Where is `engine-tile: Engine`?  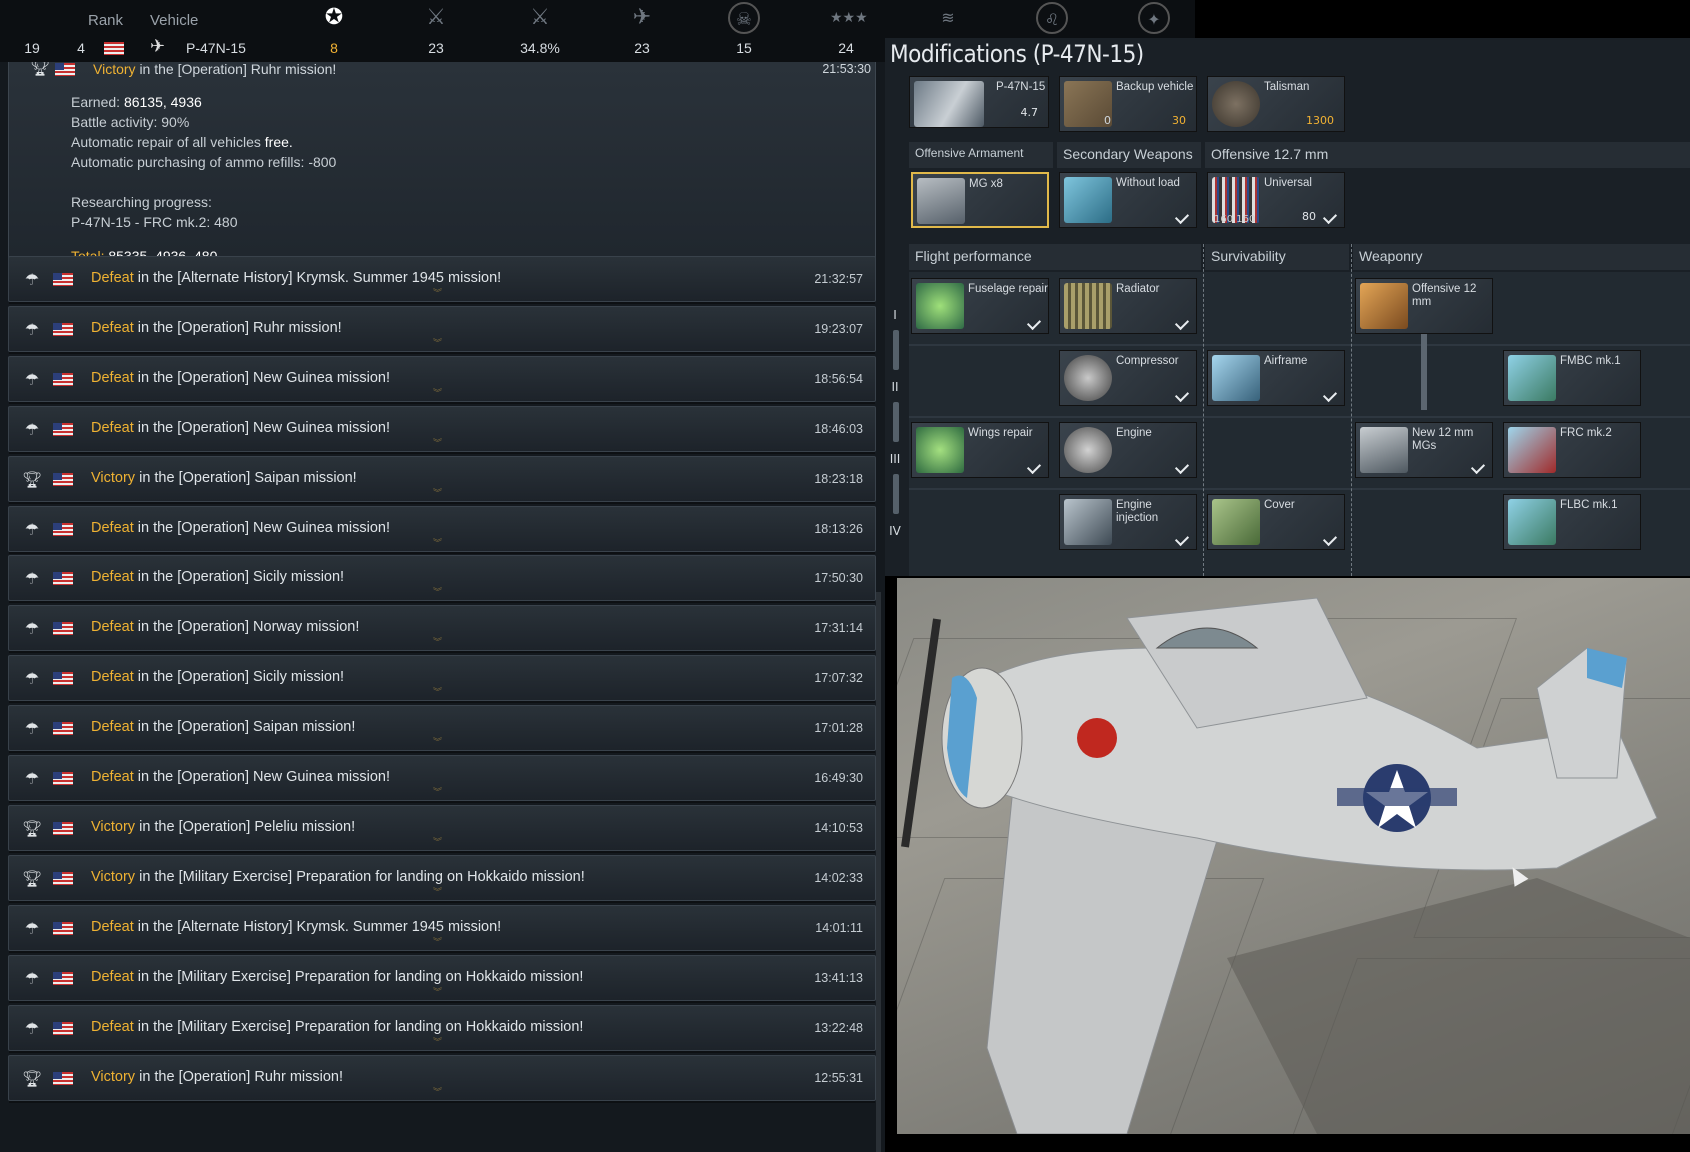
engine-tile: Engine is located at coordinates (1128, 450).